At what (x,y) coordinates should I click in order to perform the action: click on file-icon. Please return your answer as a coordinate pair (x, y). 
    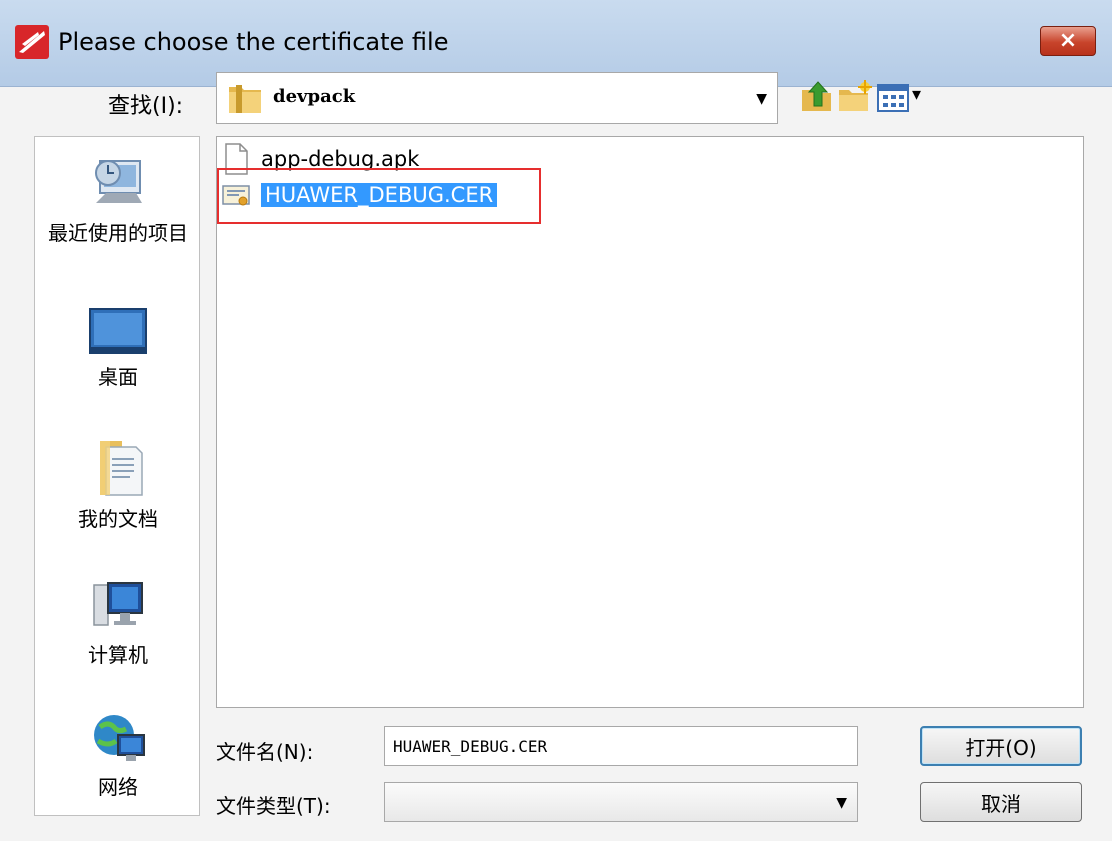
    Looking at the image, I should click on (236, 159).